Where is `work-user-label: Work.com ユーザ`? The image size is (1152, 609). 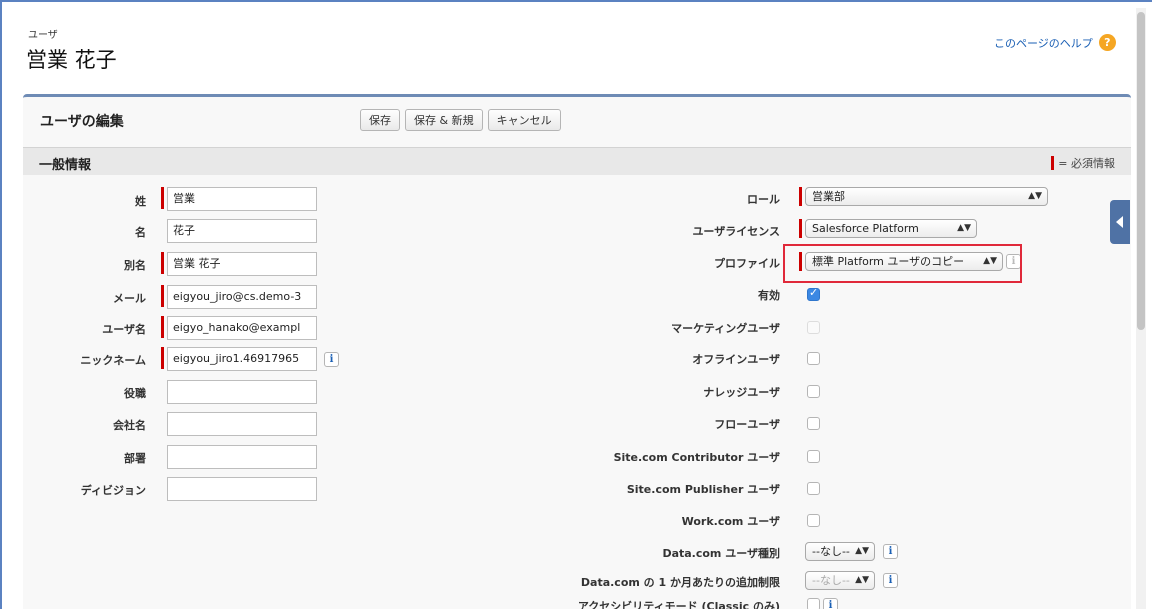
work-user-label: Work.com ユーザ is located at coordinates (730, 521).